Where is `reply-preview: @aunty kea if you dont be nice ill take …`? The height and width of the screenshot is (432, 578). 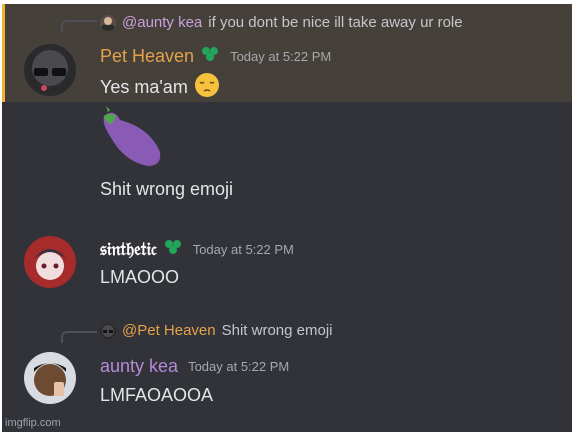
reply-preview: @aunty kea if you dont be nice ill take … is located at coordinates (281, 22).